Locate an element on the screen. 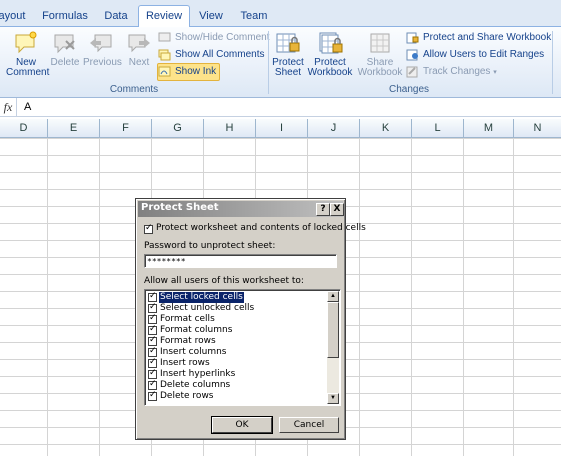  column-header-j: J is located at coordinates (334, 128).